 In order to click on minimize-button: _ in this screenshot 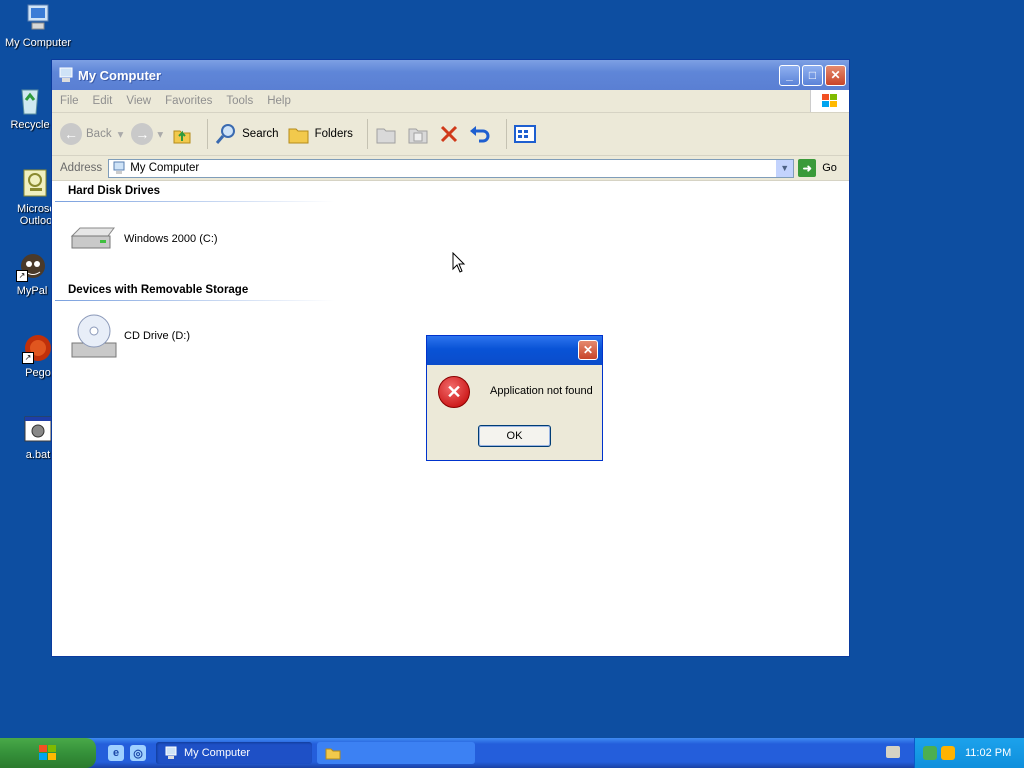, I will do `click(789, 75)`.